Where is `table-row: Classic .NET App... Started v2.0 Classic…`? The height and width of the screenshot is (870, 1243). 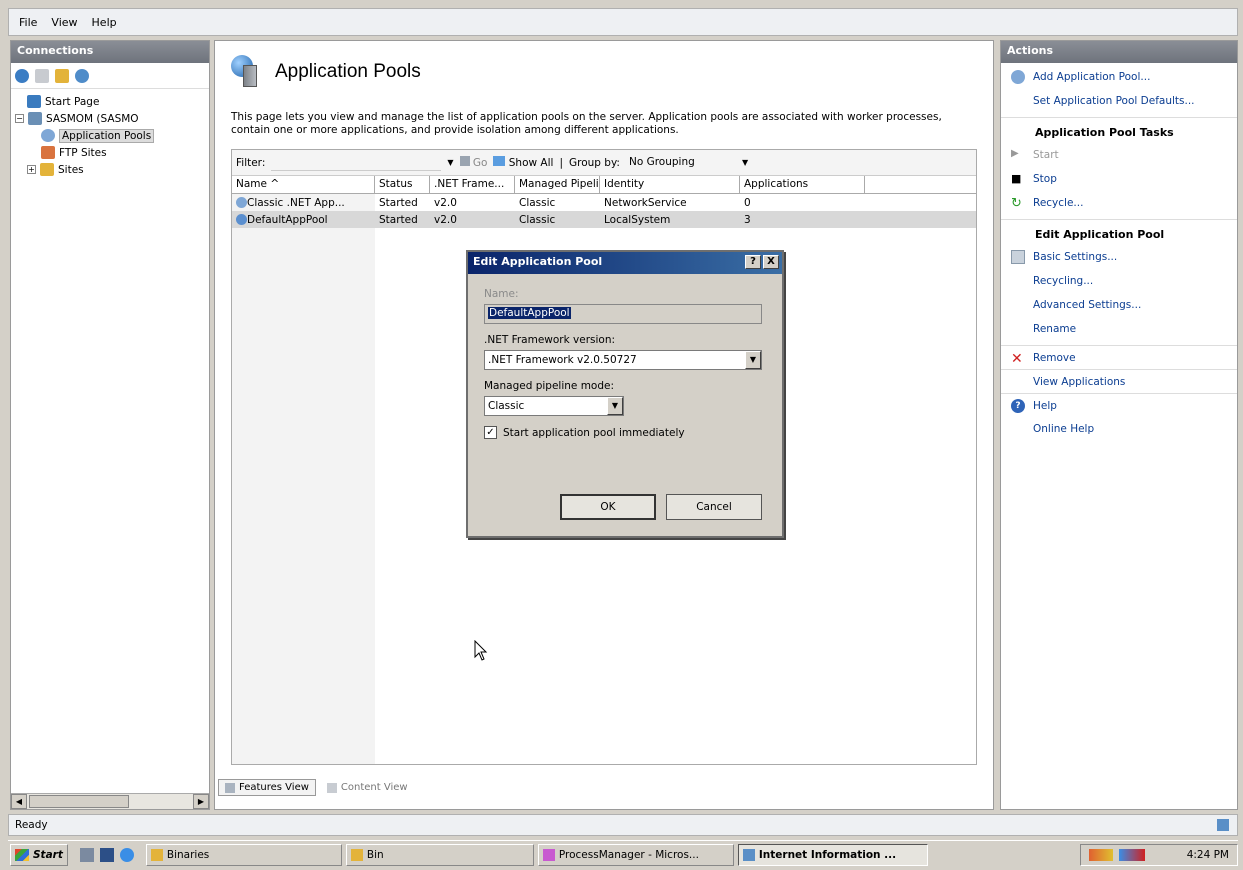
table-row: Classic .NET App... Started v2.0 Classic… is located at coordinates (604, 202).